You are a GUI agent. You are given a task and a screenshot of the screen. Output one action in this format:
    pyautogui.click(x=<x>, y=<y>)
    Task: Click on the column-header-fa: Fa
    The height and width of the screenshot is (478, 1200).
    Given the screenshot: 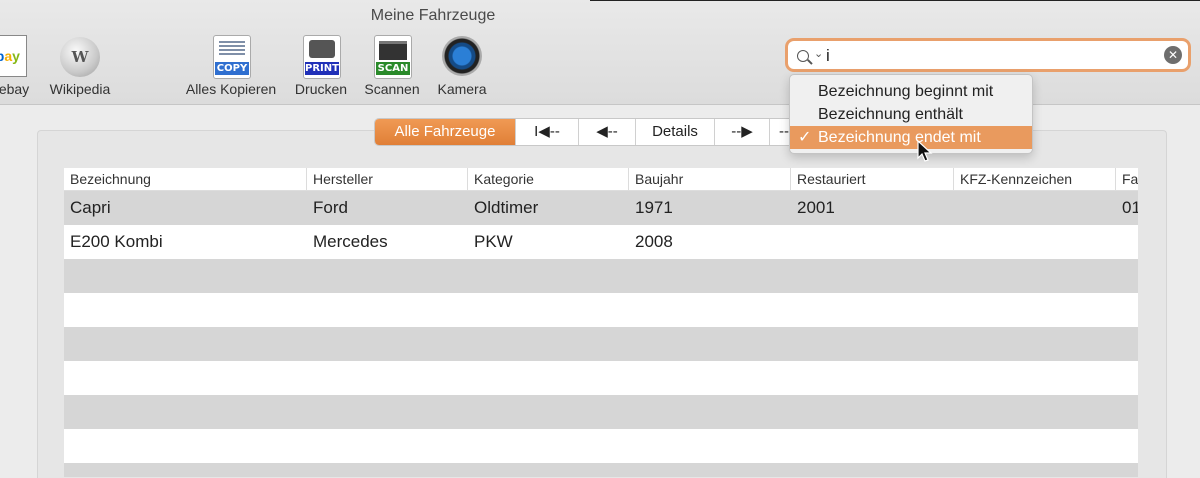 What is the action you would take?
    pyautogui.click(x=1127, y=179)
    